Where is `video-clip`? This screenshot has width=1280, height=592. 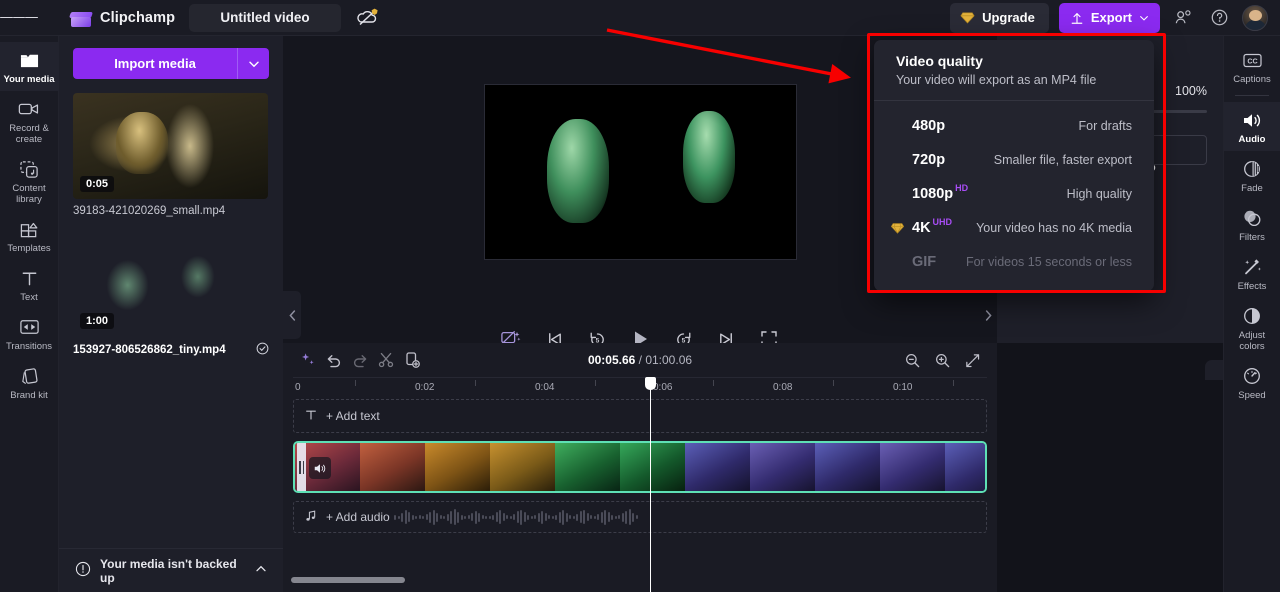 video-clip is located at coordinates (640, 467).